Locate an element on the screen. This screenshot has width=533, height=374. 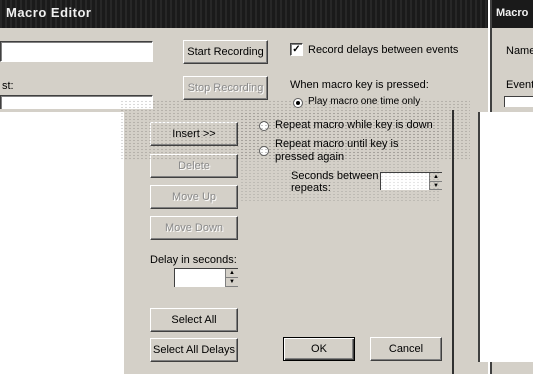
separator-line is located at coordinates (453, 242).